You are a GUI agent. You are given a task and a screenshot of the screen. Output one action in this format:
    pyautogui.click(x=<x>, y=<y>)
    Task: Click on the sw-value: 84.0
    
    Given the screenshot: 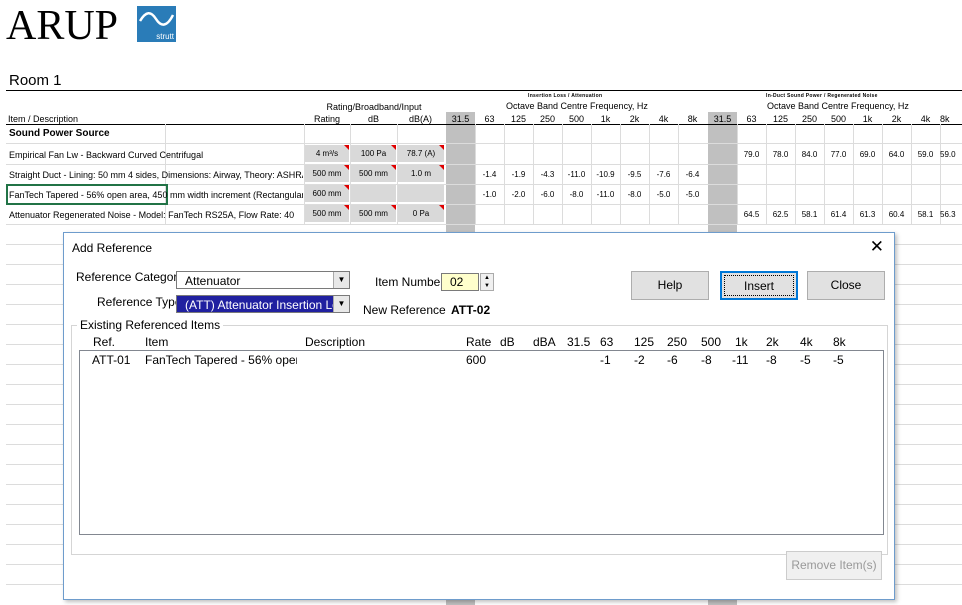 What is the action you would take?
    pyautogui.click(x=809, y=154)
    